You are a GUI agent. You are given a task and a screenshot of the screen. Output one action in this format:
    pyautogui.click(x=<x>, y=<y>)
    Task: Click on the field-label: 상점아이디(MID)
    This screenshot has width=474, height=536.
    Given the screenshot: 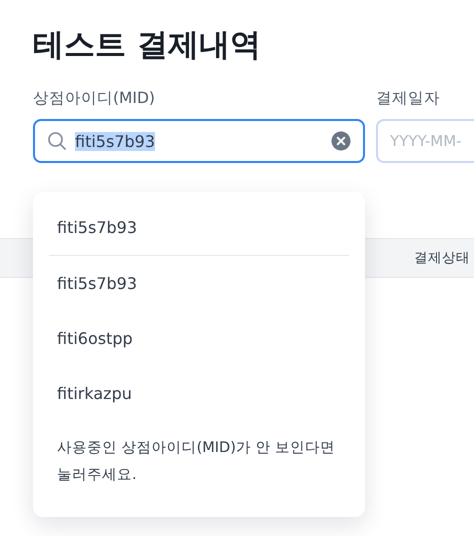 What is the action you would take?
    pyautogui.click(x=94, y=98)
    